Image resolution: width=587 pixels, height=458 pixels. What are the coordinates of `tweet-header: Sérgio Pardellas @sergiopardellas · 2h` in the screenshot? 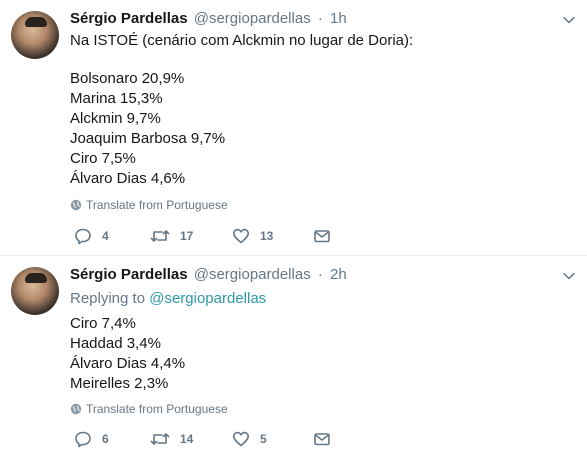 It's located at (208, 275).